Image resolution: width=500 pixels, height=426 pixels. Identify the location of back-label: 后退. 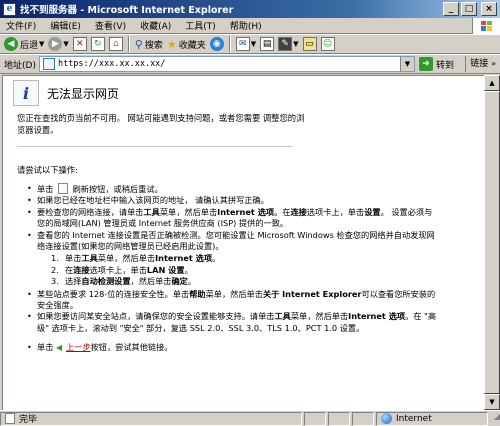
(29, 45).